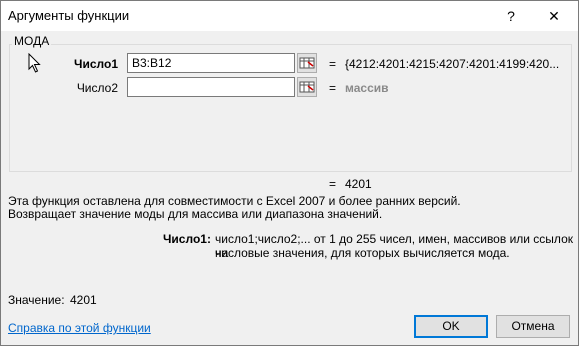  I want to click on value-label: Значение:, so click(36, 300).